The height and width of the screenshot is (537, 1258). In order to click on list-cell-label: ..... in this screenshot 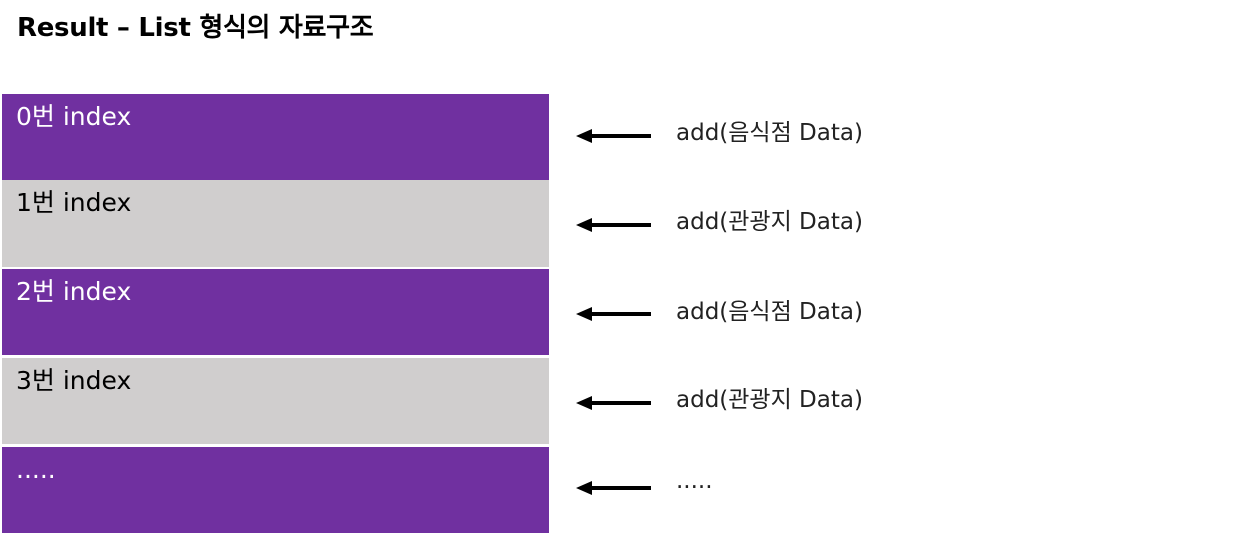, I will do `click(36, 469)`.